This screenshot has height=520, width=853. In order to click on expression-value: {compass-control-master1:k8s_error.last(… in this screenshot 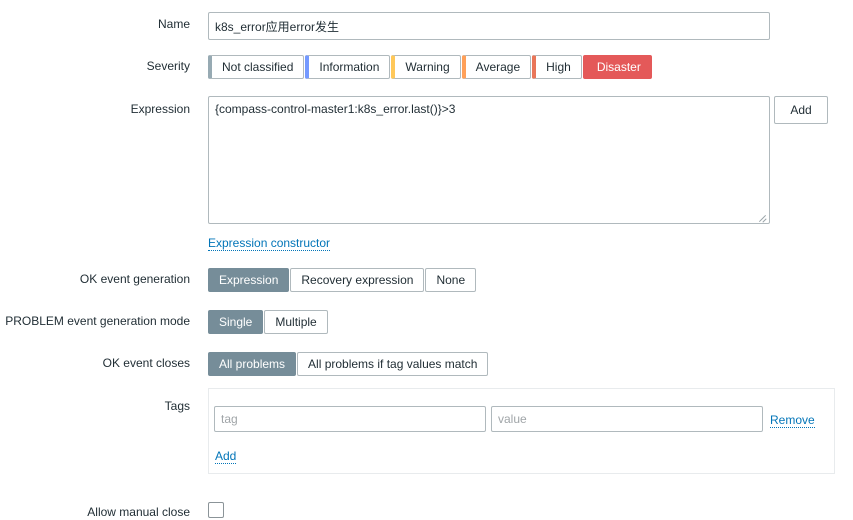, I will do `click(335, 109)`.